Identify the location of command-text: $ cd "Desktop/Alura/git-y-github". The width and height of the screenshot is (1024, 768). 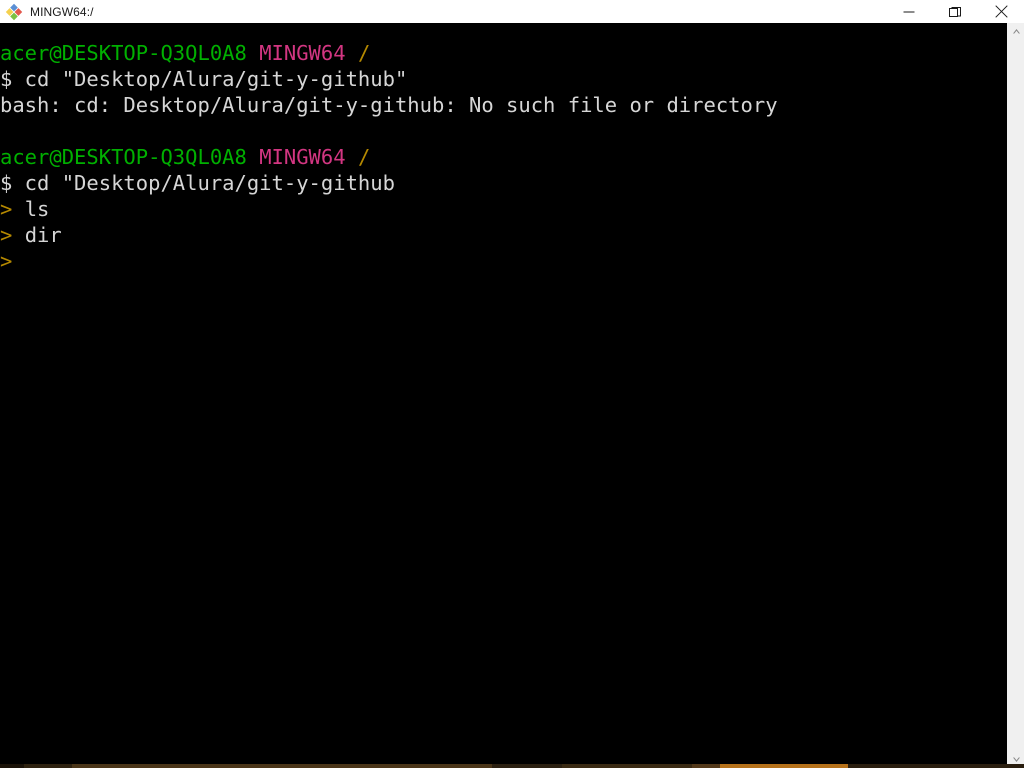
(204, 79).